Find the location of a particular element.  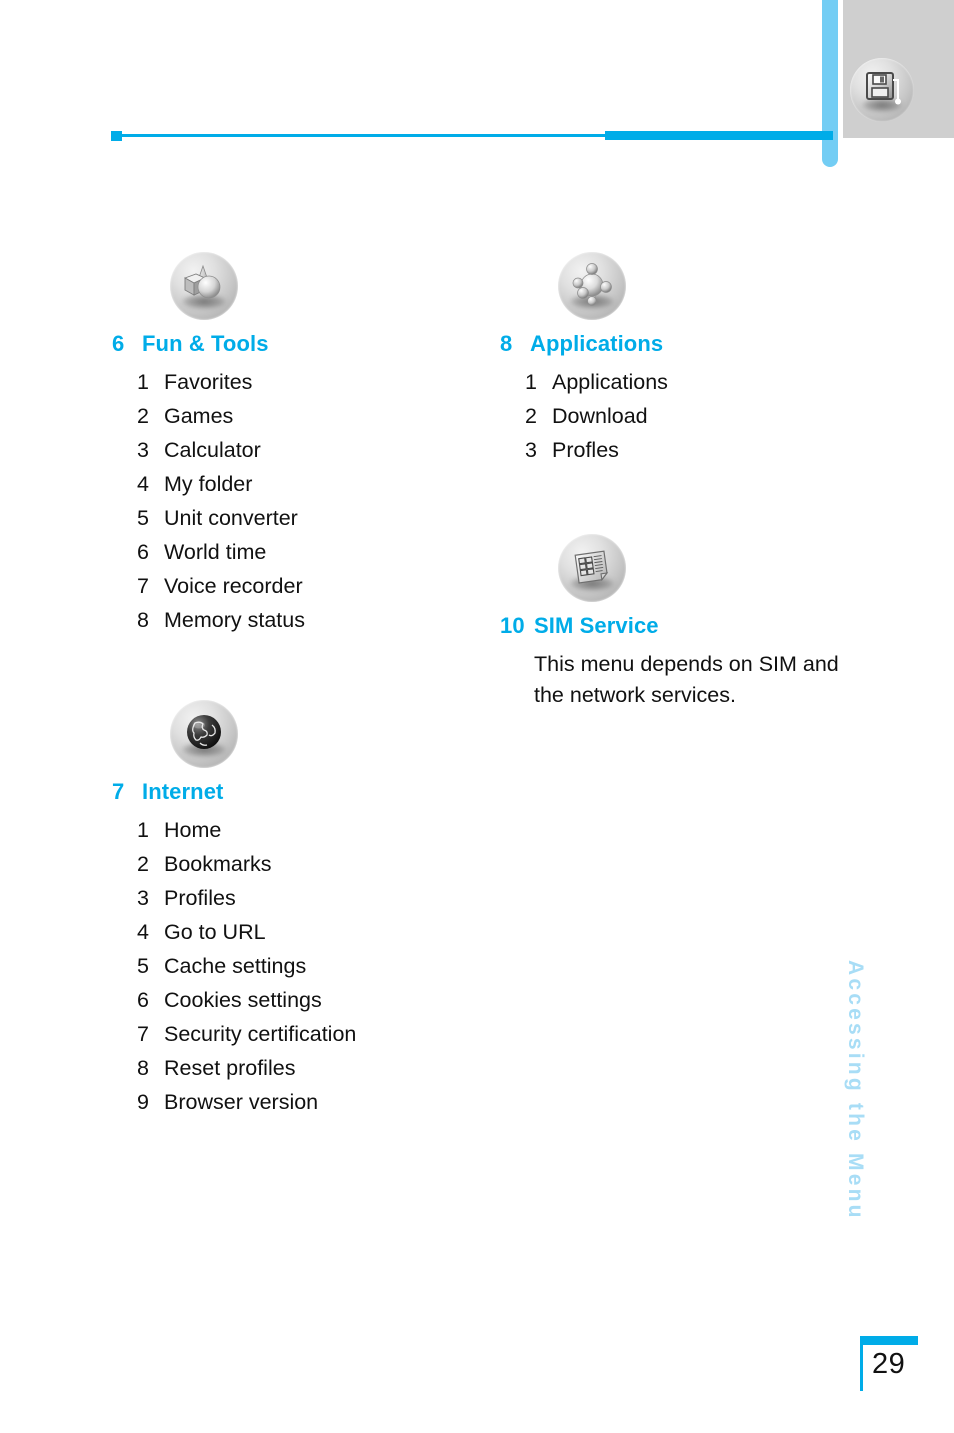

item-label: Go to URL is located at coordinates (215, 932).